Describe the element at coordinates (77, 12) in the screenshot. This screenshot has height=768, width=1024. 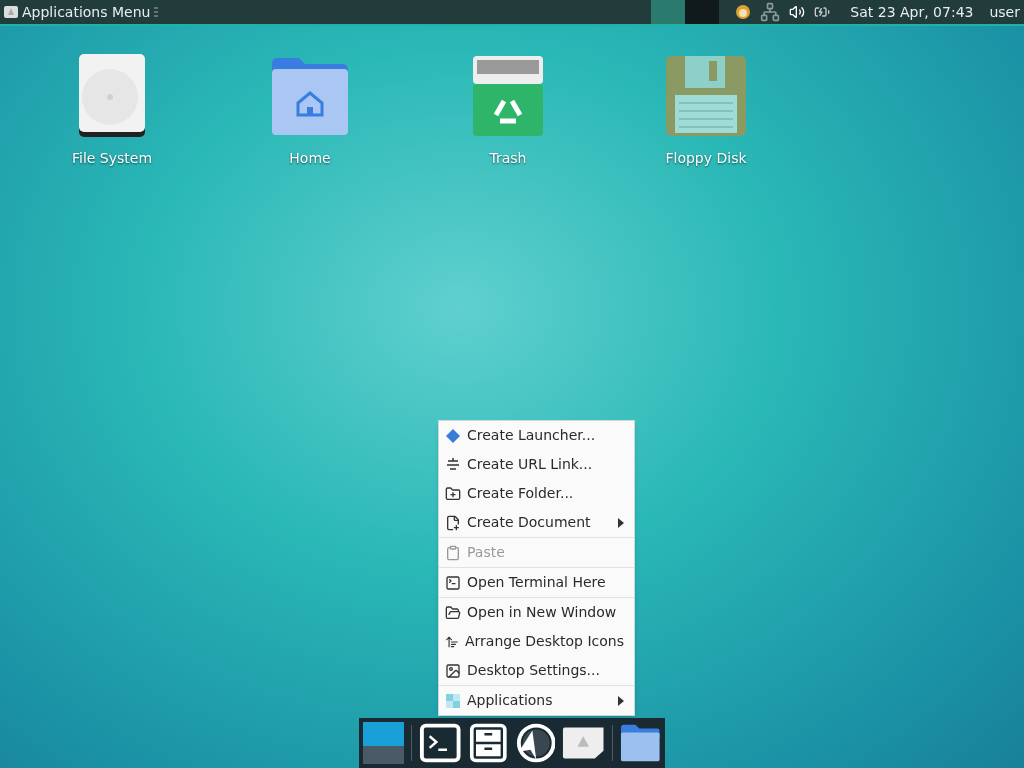
I see `applications-menu-button: Applications Menu` at that location.